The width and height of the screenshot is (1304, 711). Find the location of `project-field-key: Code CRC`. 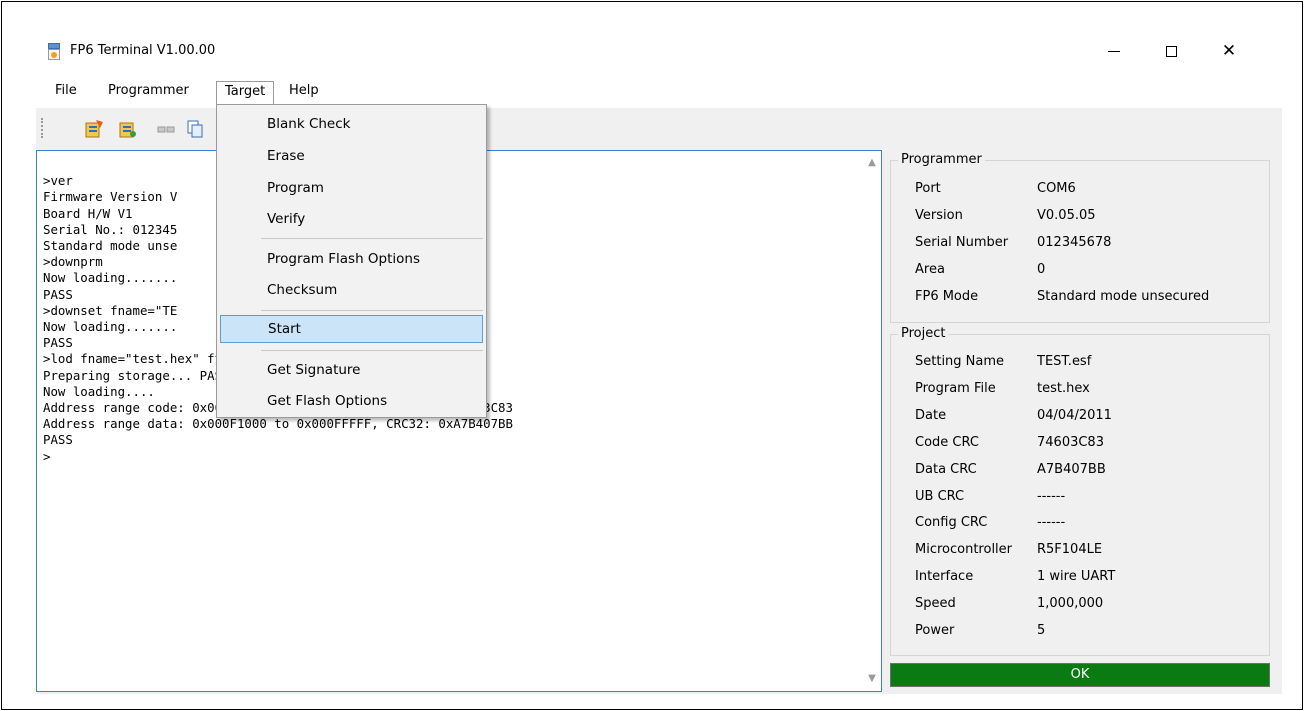

project-field-key: Code CRC is located at coordinates (947, 442).